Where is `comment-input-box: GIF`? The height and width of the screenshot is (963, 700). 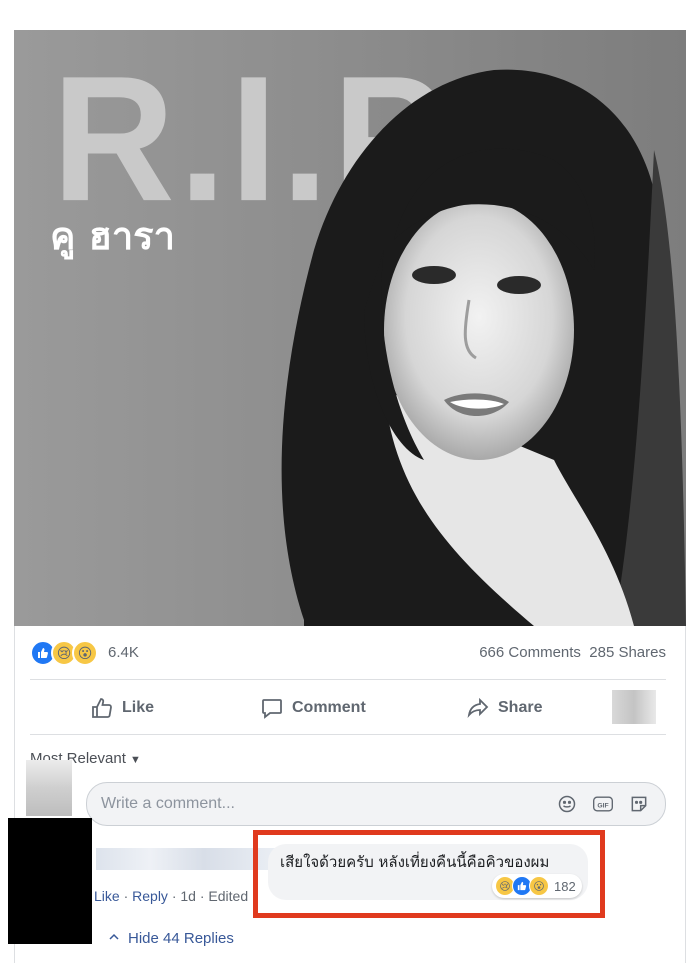
comment-input-box: GIF is located at coordinates (376, 804).